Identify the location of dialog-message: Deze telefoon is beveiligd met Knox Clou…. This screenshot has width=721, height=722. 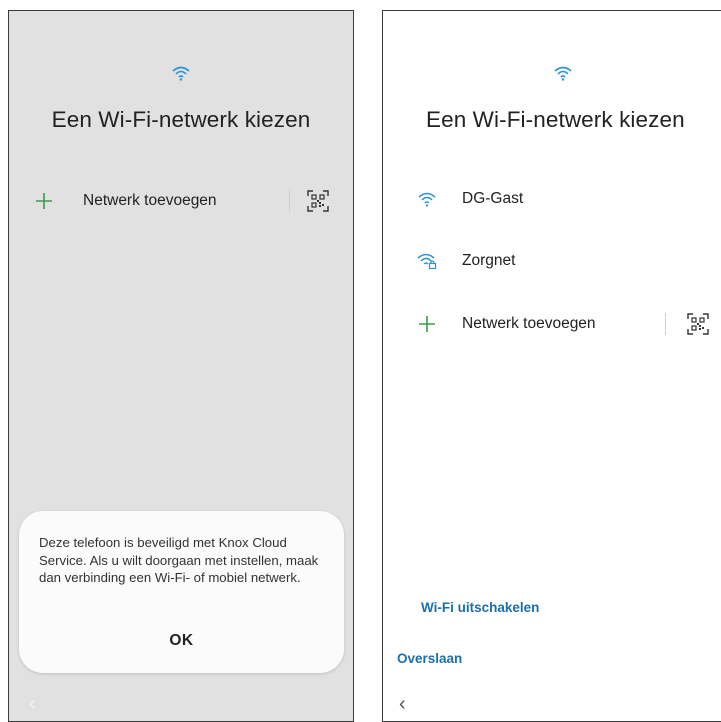
(179, 560).